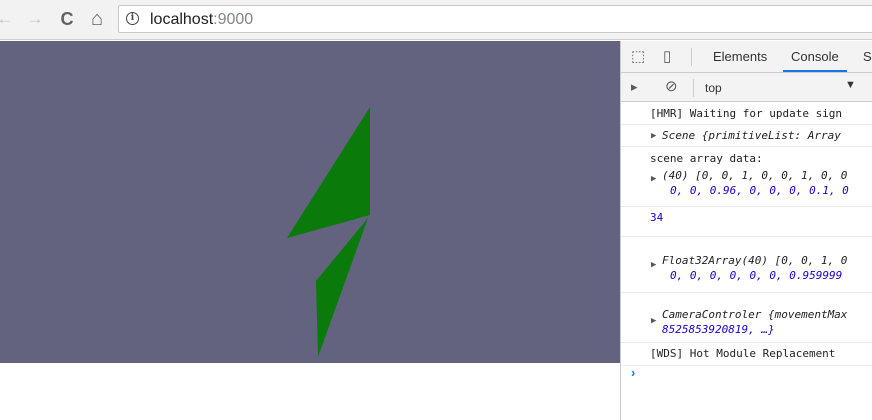 The width and height of the screenshot is (872, 420). What do you see at coordinates (671, 87) in the screenshot?
I see `clear-console-icon: ⊘` at bounding box center [671, 87].